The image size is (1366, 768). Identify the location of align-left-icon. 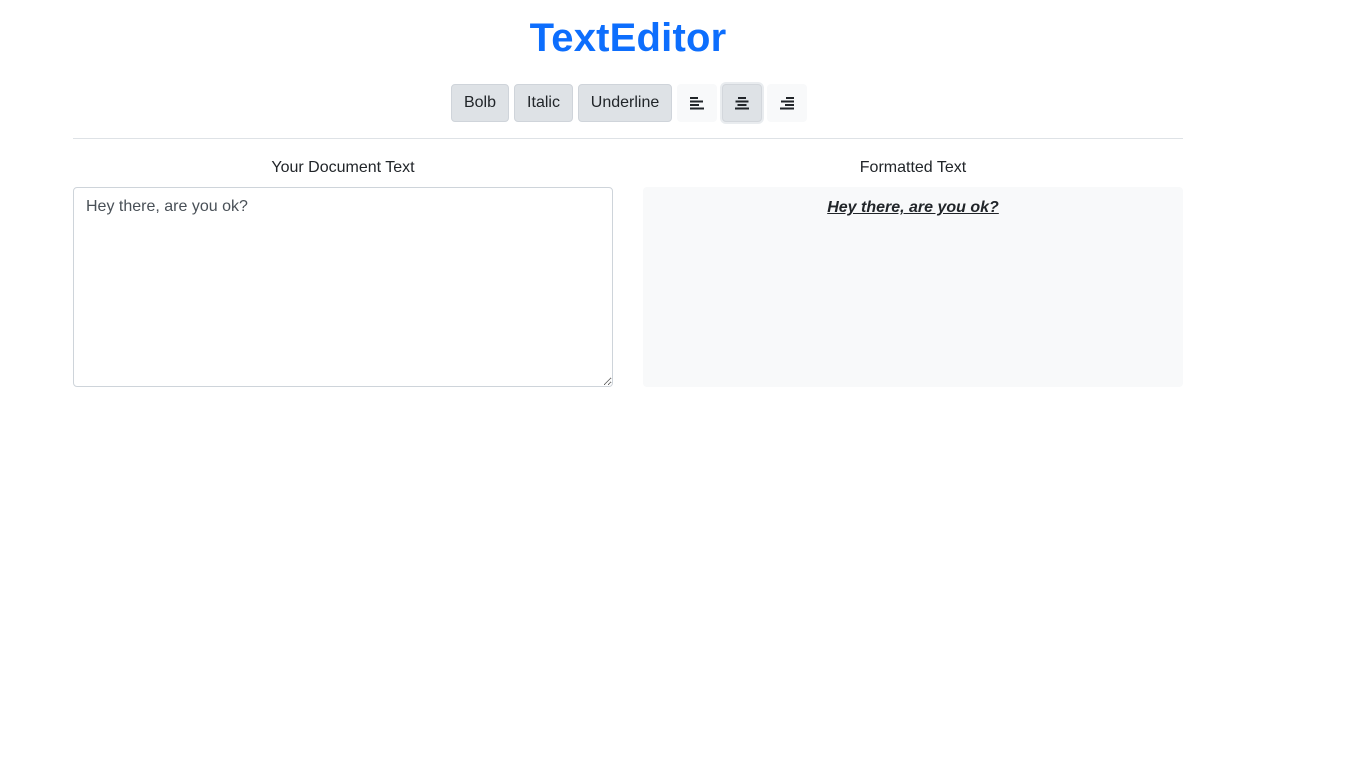
(697, 103).